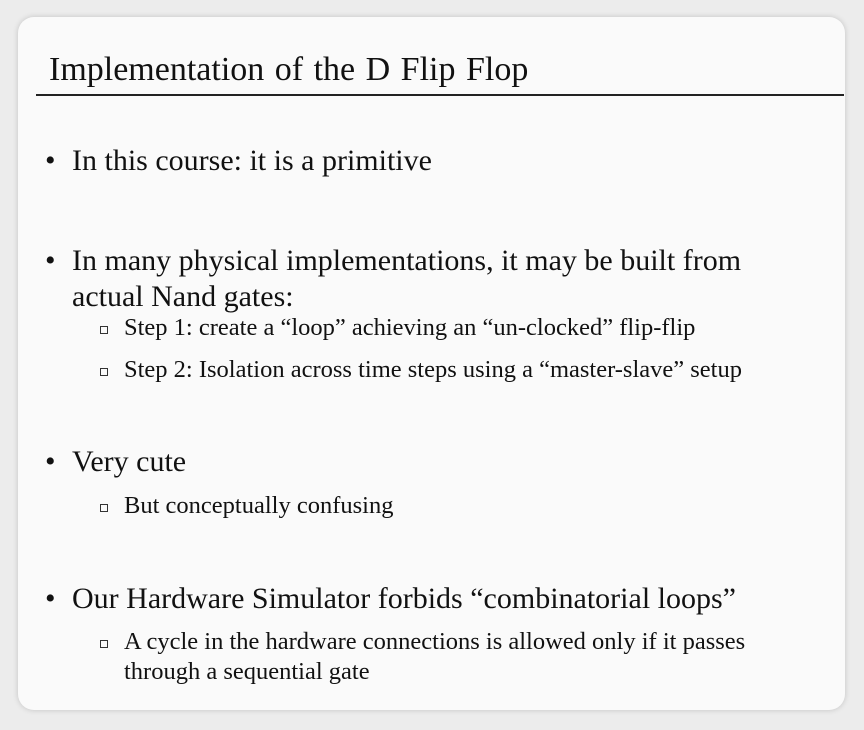 The image size is (864, 730). I want to click on bullet-line: In this course: it is a primitive, so click(252, 160).